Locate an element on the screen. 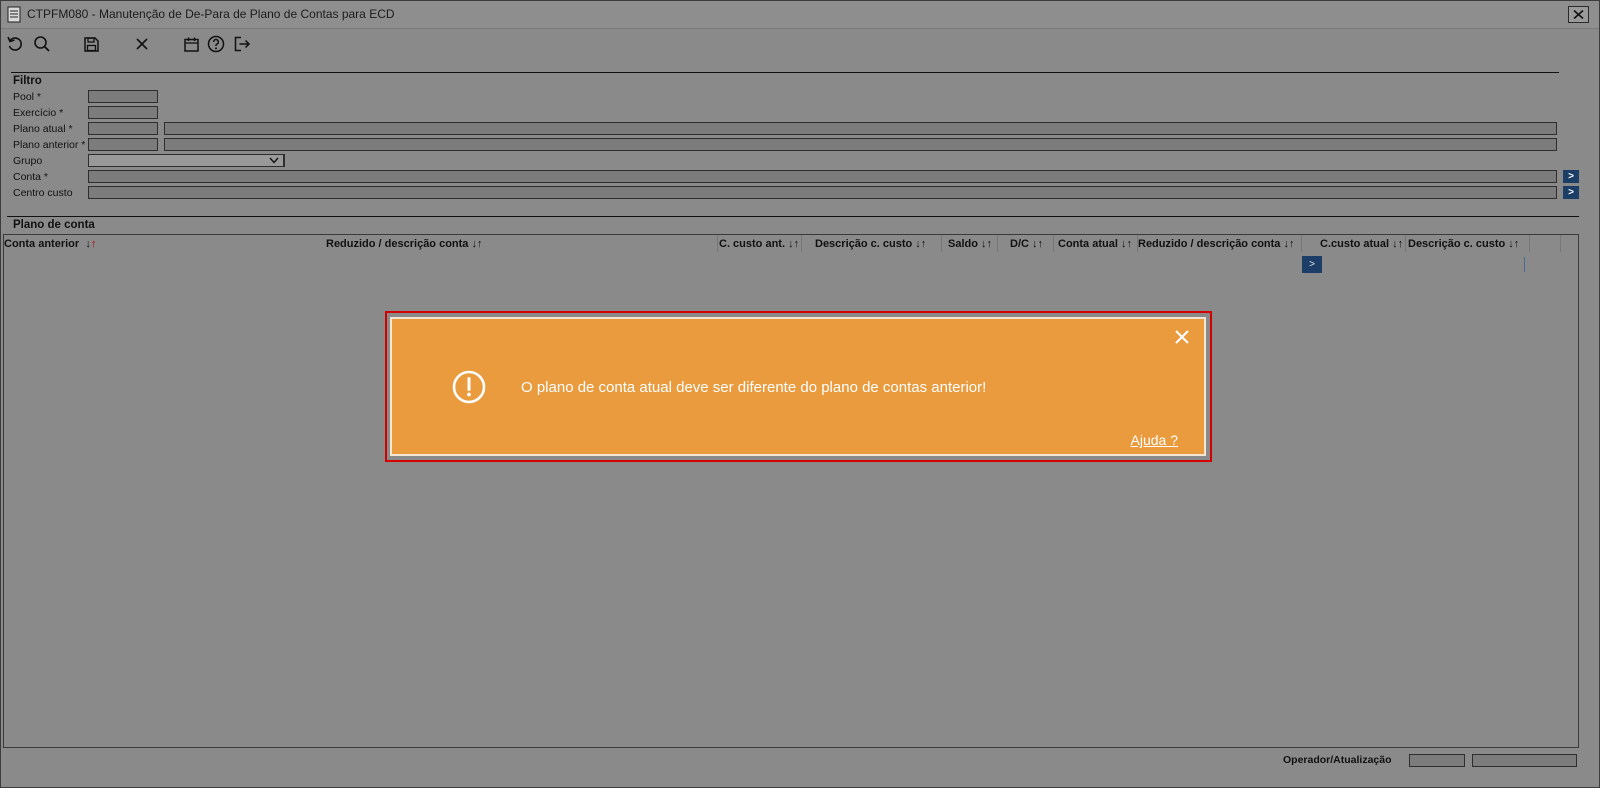 This screenshot has width=1600, height=788. col-reduzido-descricao-ant: Reduzido / descrição conta ↓↑ is located at coordinates (404, 244).